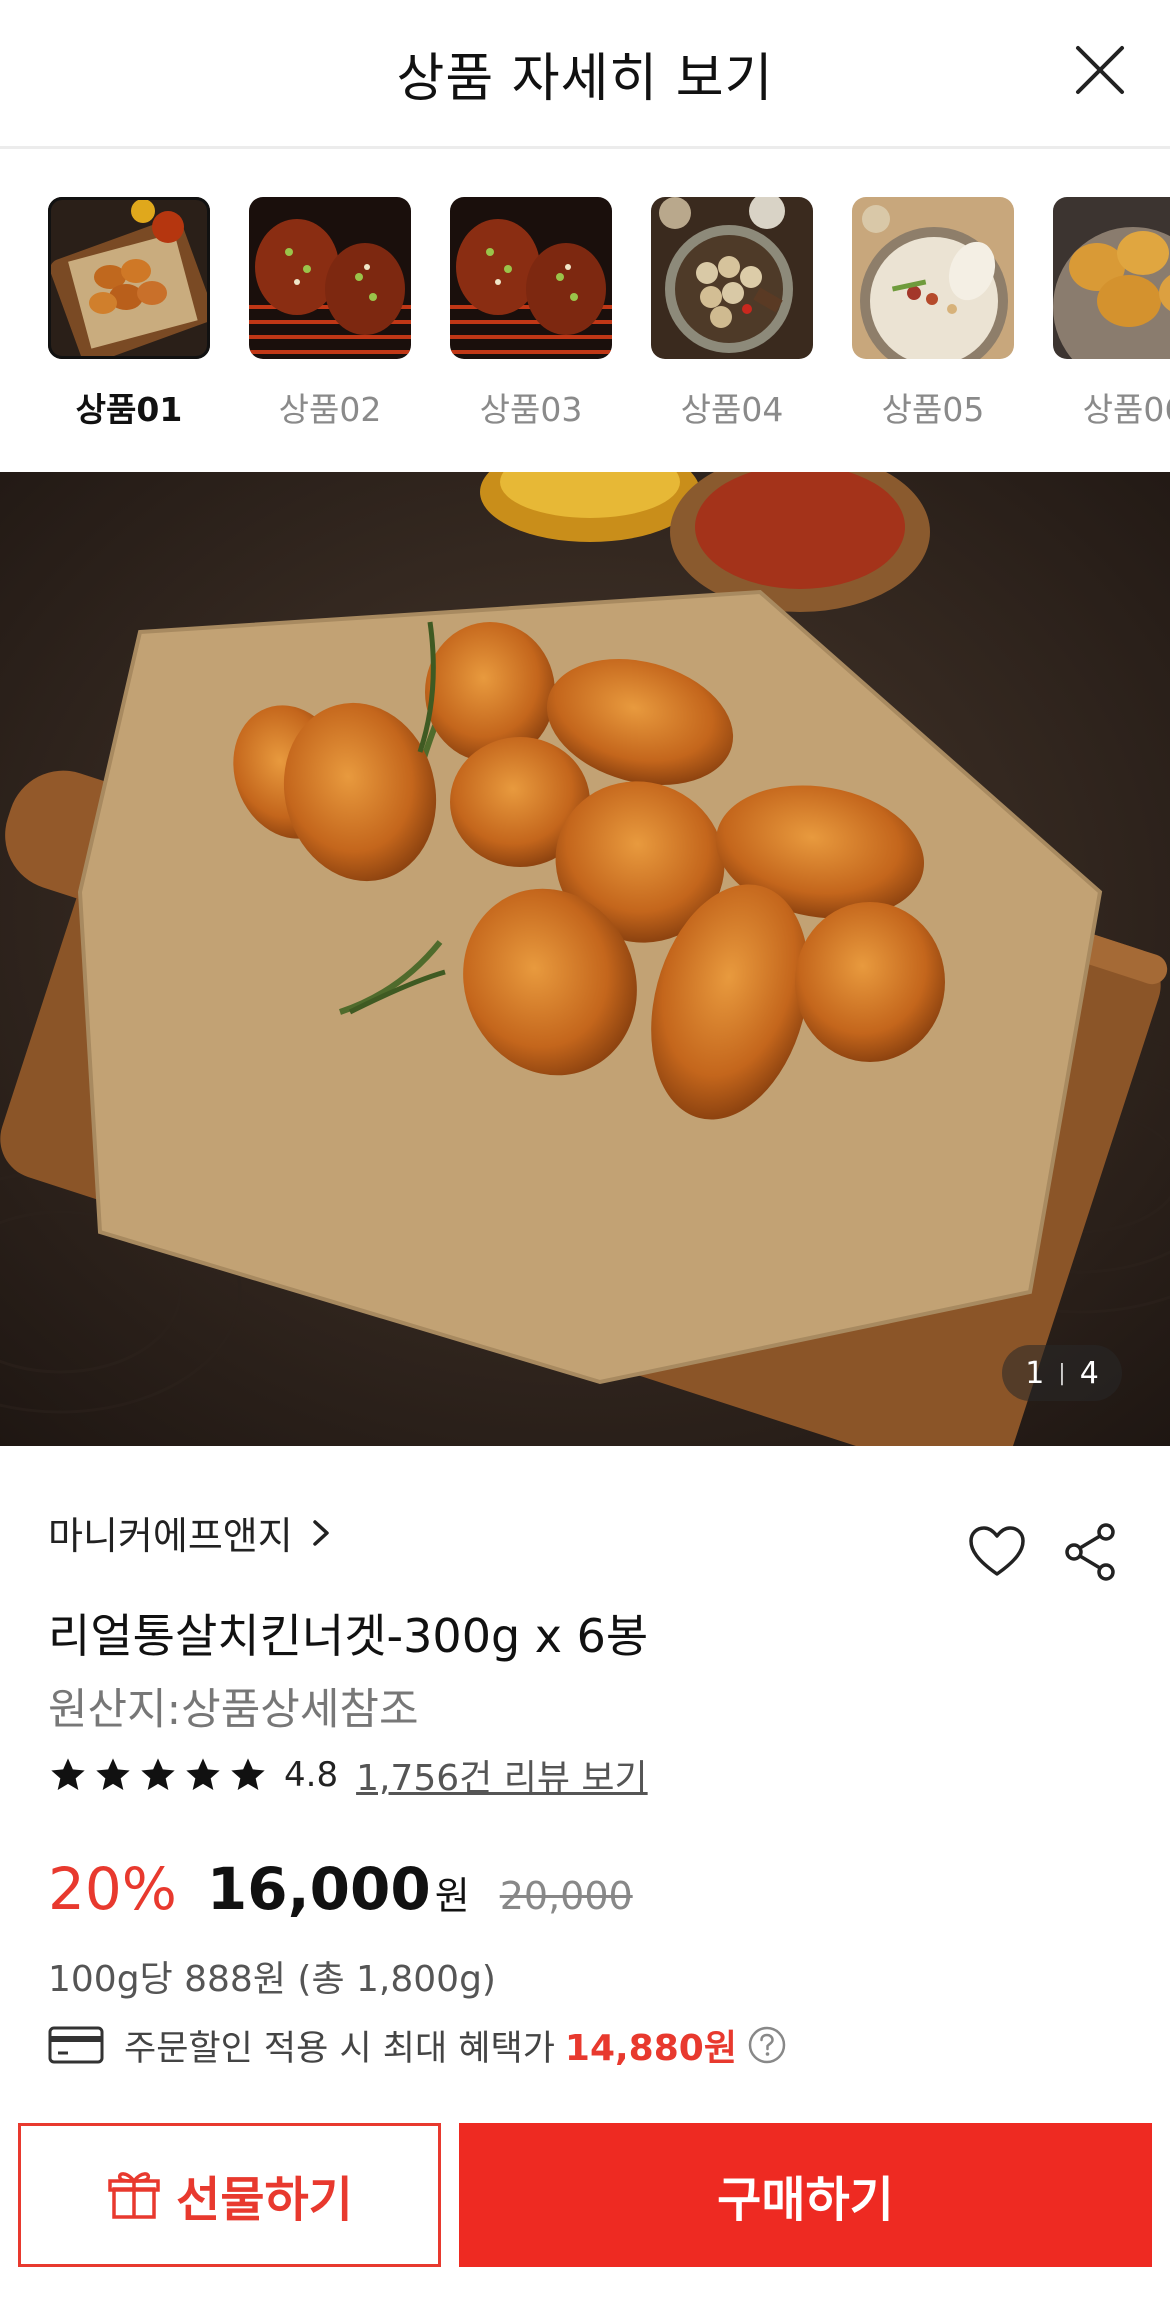 This screenshot has height=2301, width=1170. What do you see at coordinates (502, 1775) in the screenshot?
I see `review-link: 1,756건 리뷰 보기` at bounding box center [502, 1775].